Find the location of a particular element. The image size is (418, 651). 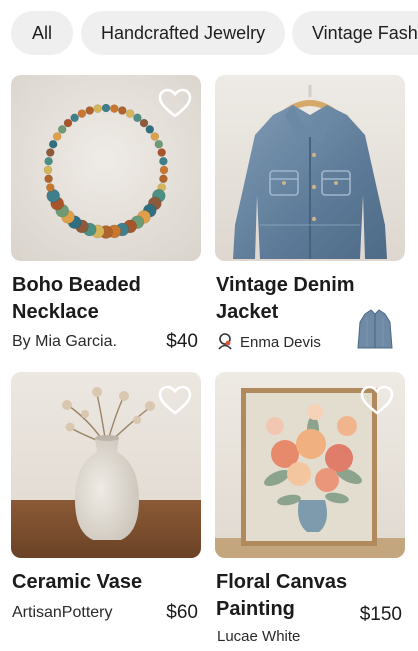

product-price: $150 is located at coordinates (380, 614).